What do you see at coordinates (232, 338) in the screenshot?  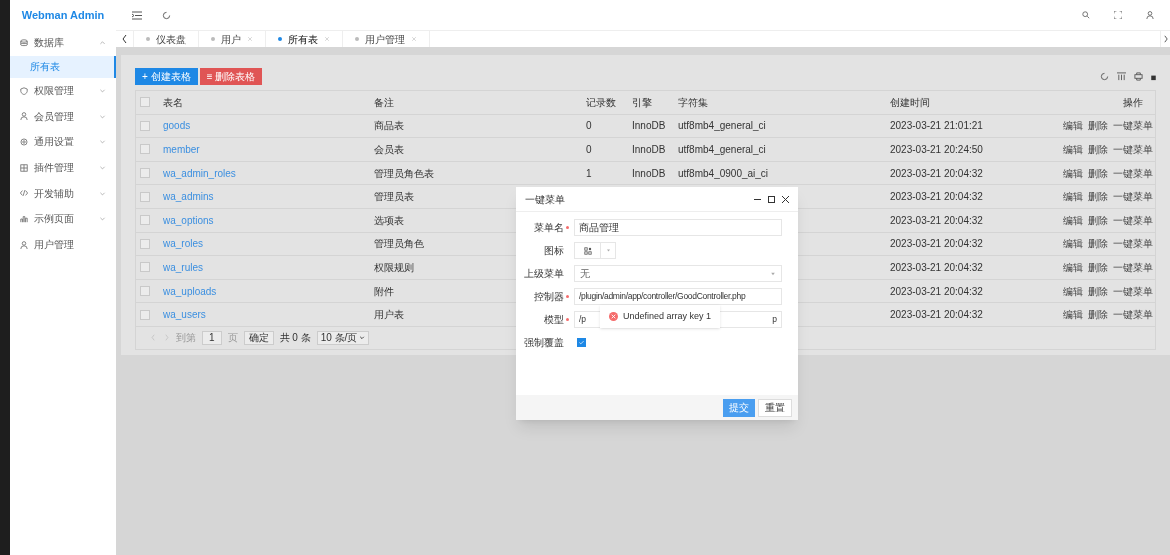 I see `pager-label: 页` at bounding box center [232, 338].